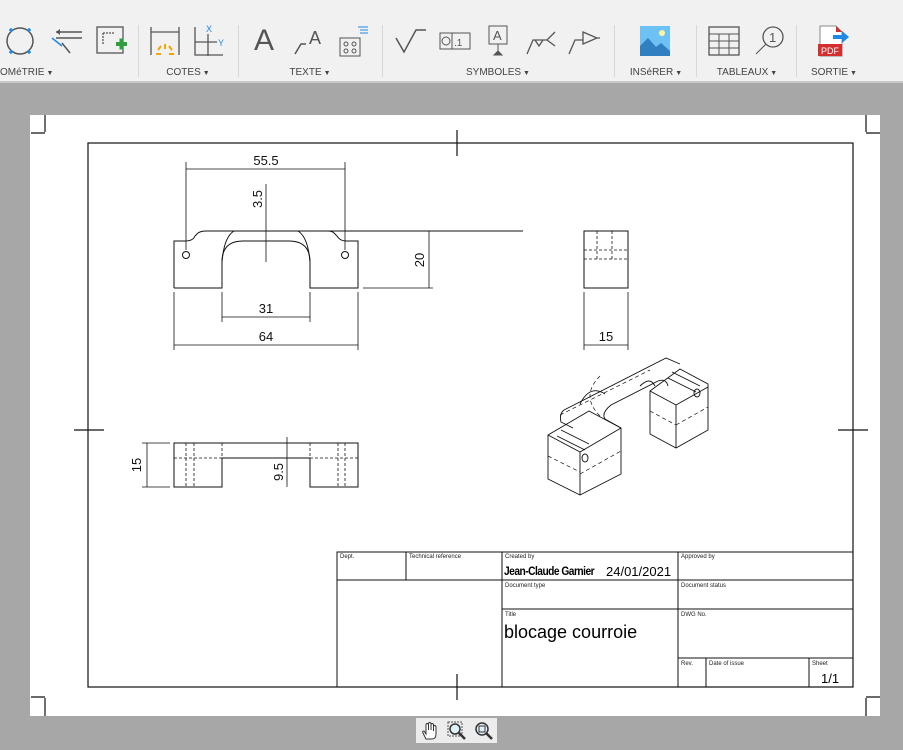  Describe the element at coordinates (265, 160) in the screenshot. I see `dim-55-5: 55.5` at that location.